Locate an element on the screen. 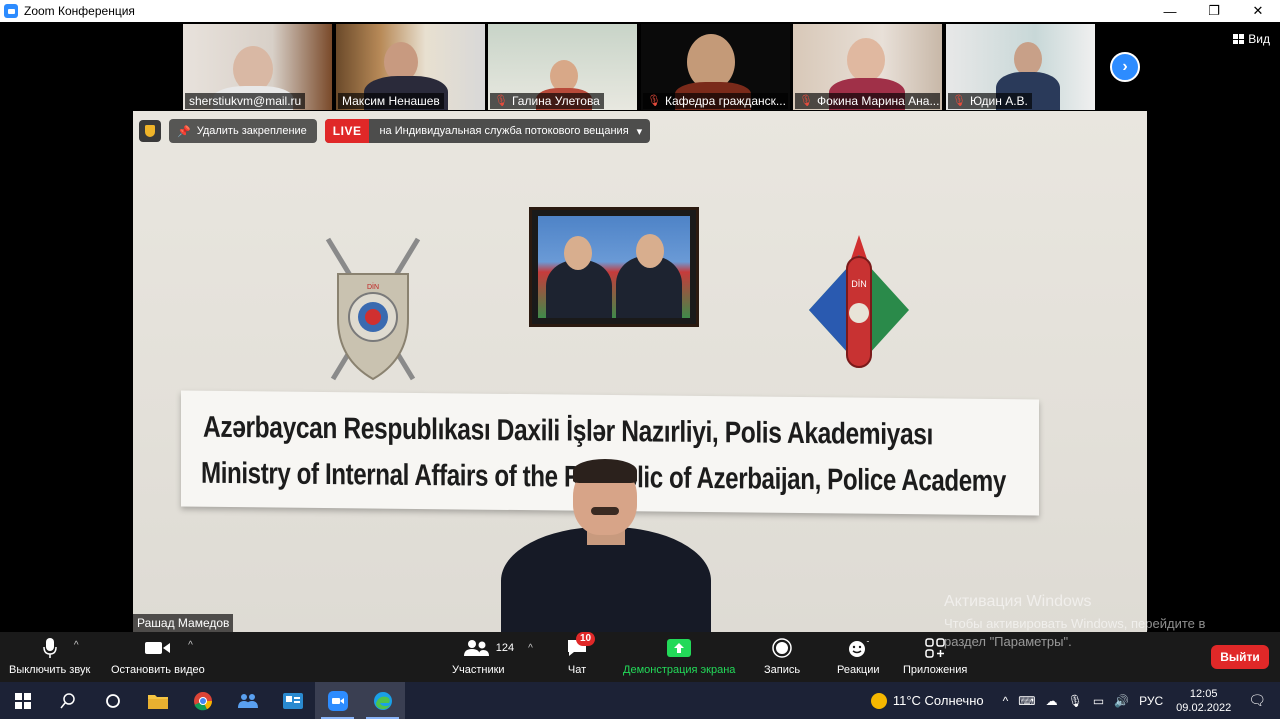 The image size is (1280, 719). maximize-button: ❐ is located at coordinates (1214, 11).